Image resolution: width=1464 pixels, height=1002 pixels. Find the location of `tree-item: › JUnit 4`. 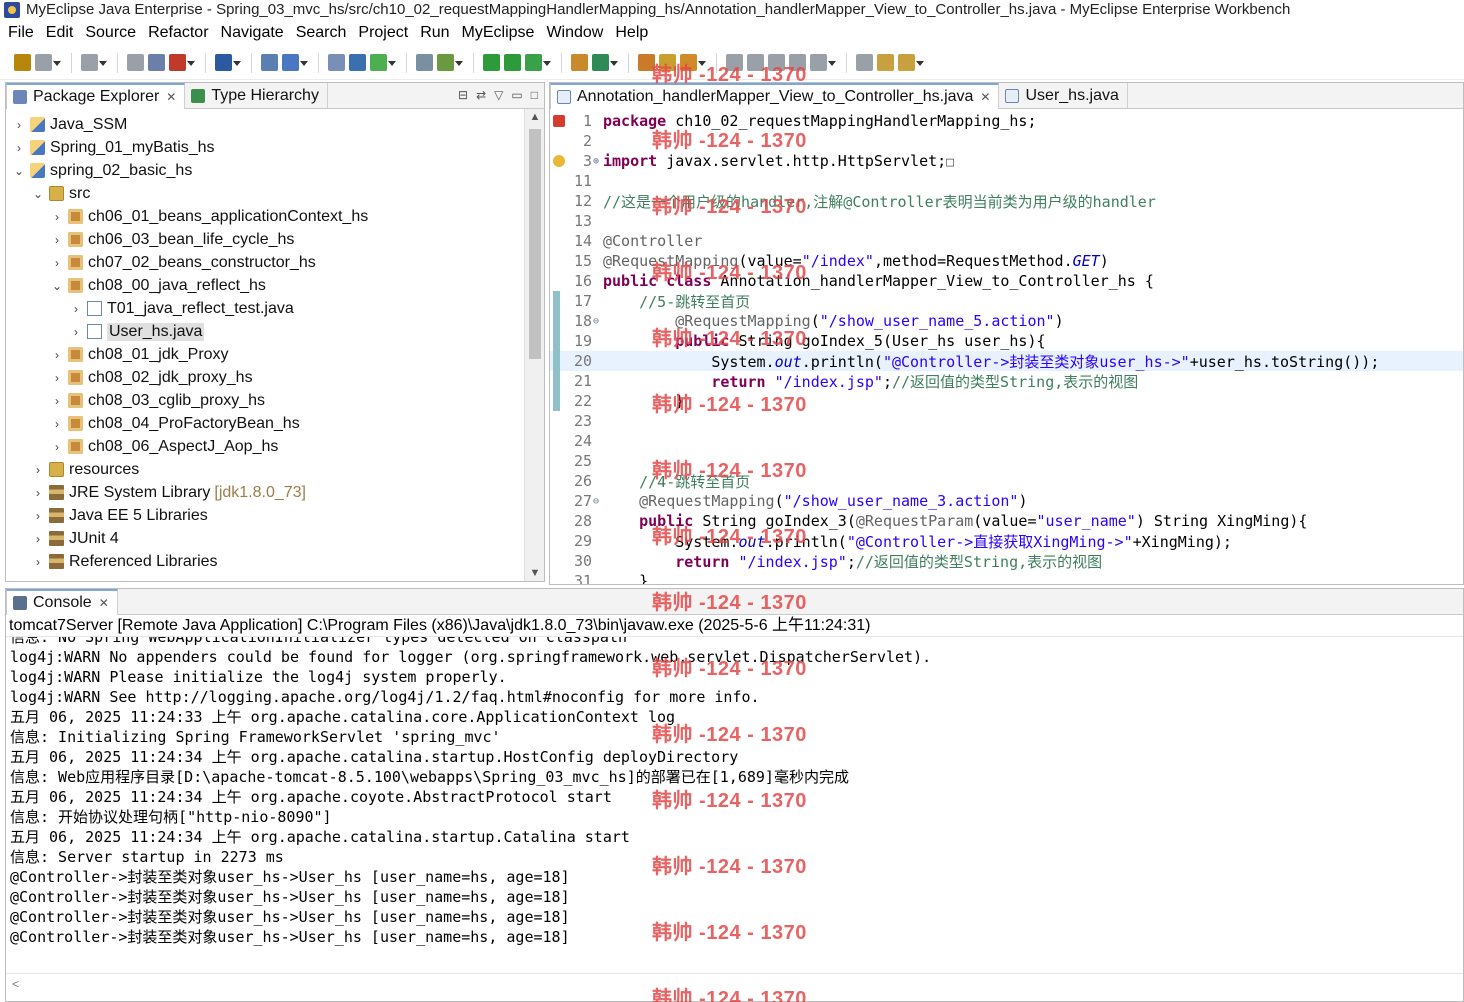

tree-item: › JUnit 4 is located at coordinates (62, 538).